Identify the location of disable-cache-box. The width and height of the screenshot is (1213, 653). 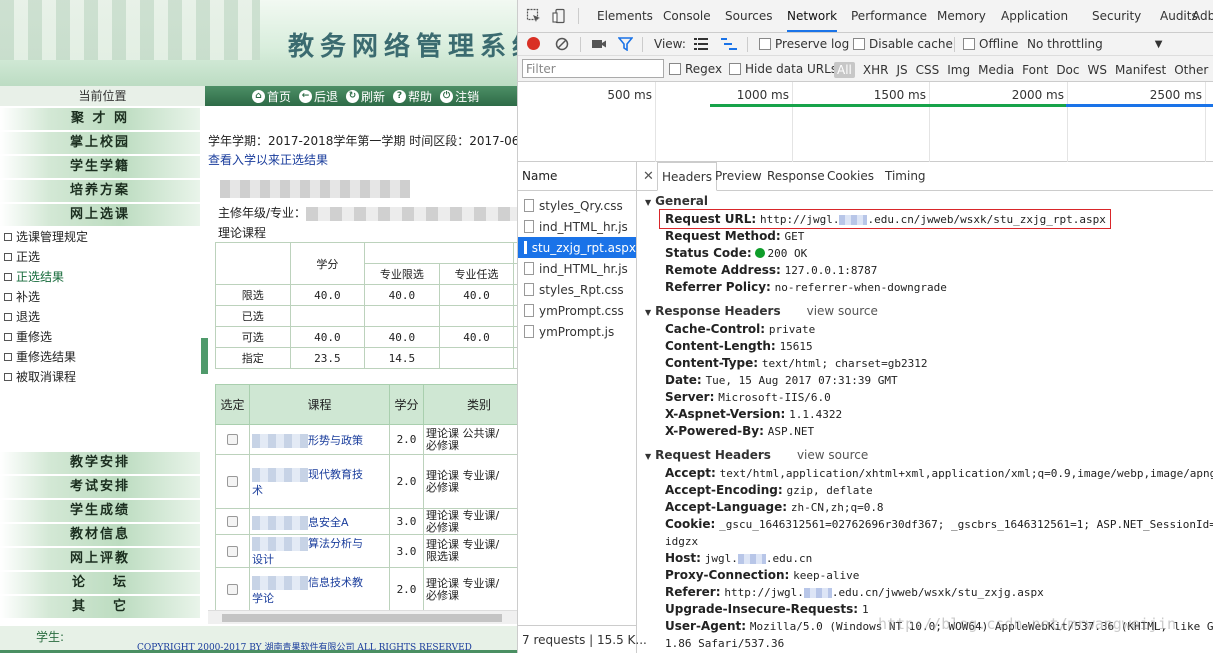
(859, 44).